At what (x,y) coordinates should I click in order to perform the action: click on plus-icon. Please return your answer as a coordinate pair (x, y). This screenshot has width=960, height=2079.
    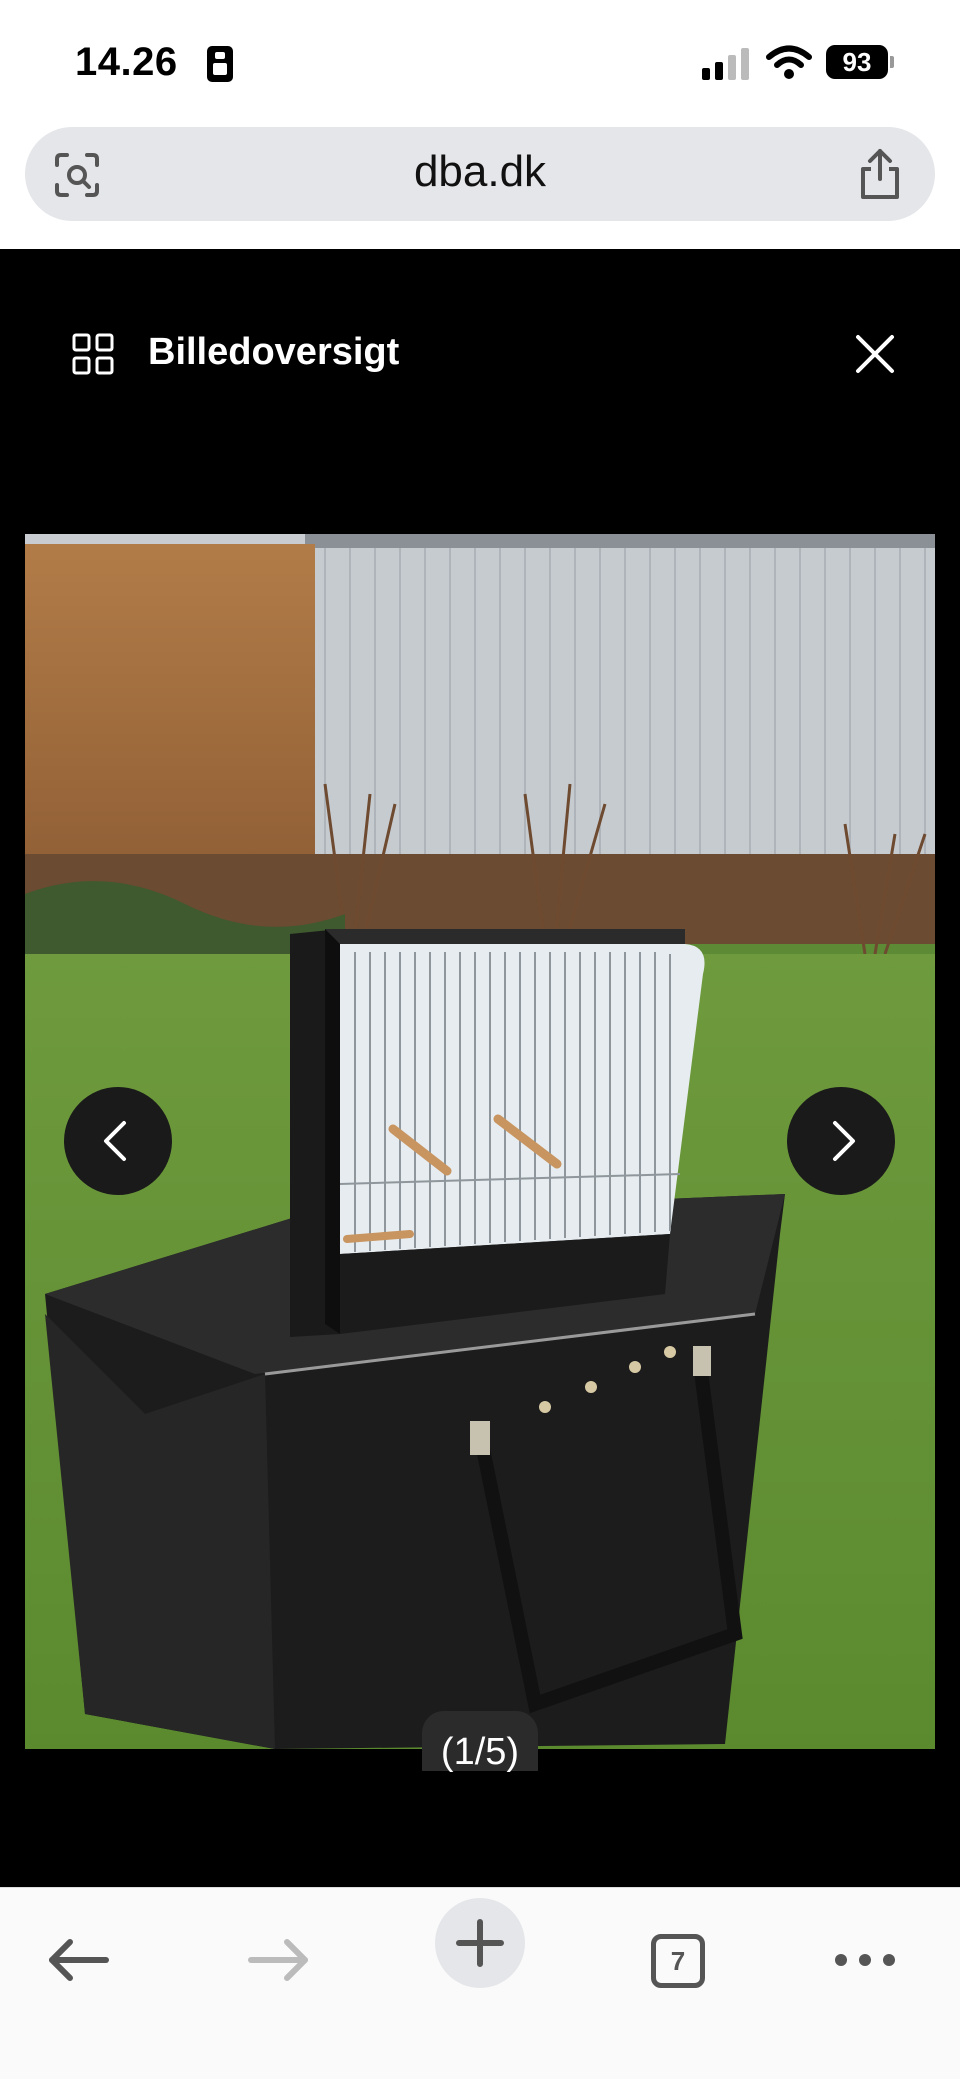
    Looking at the image, I should click on (480, 1943).